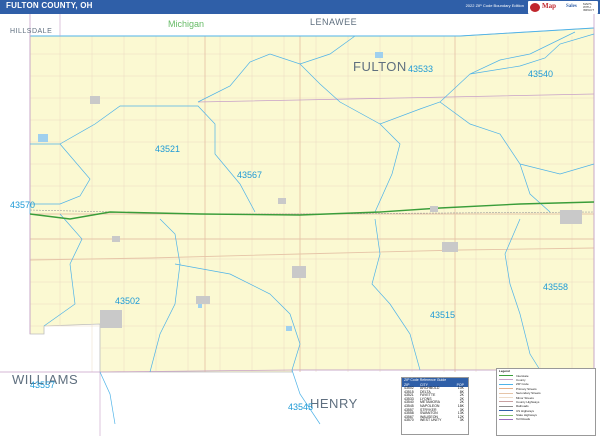 The height and width of the screenshot is (436, 600). I want to click on zip-label-43515: 43515, so click(442, 315).